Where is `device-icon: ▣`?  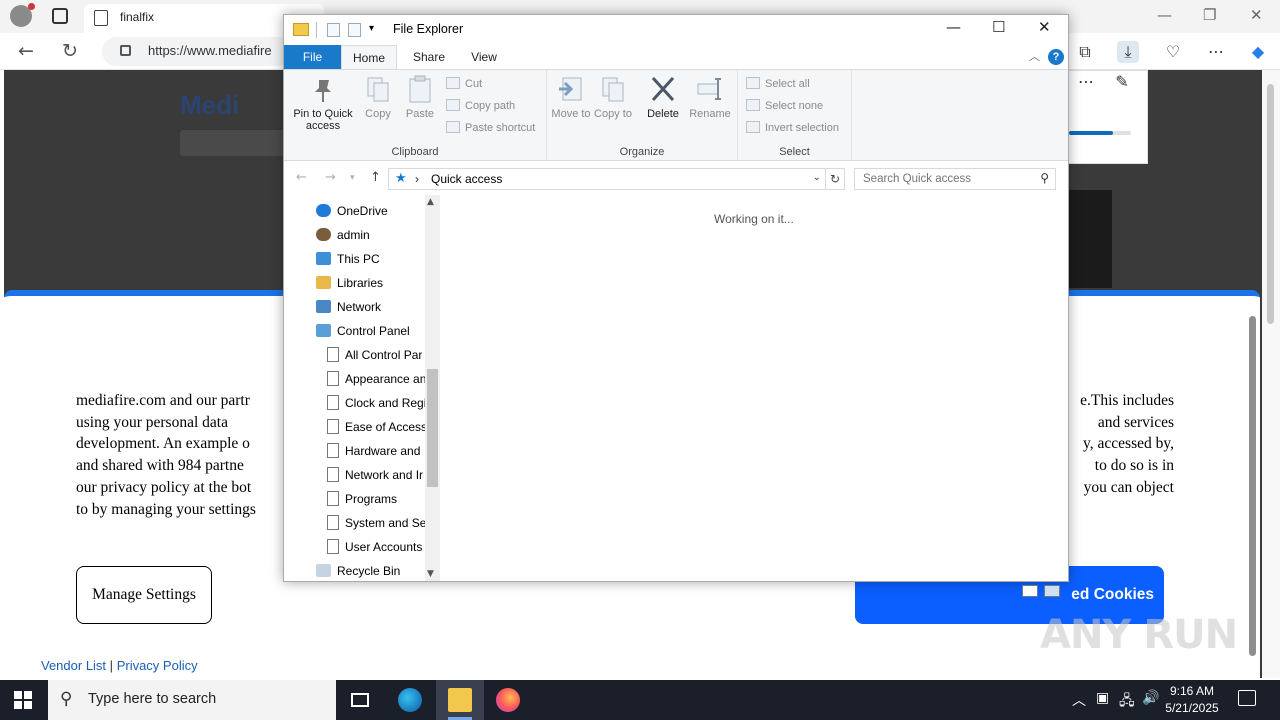 device-icon: ▣ is located at coordinates (1102, 698).